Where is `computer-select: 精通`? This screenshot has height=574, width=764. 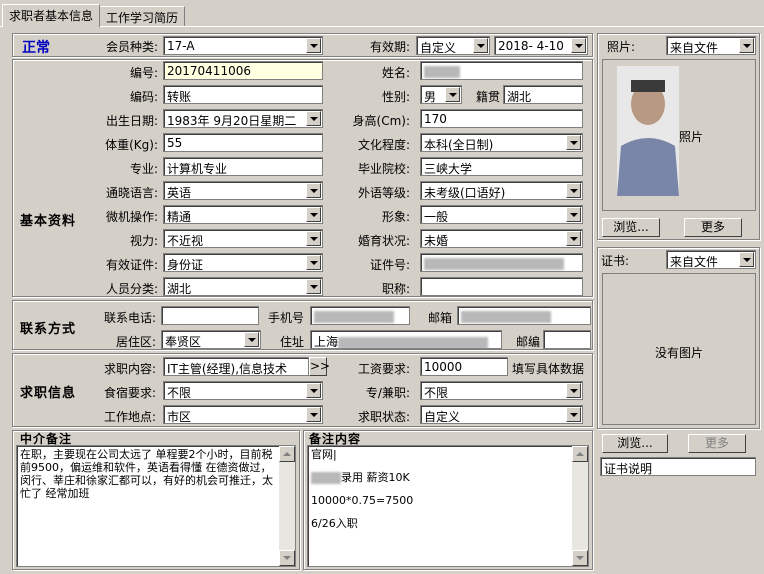 computer-select: 精通 is located at coordinates (243, 214).